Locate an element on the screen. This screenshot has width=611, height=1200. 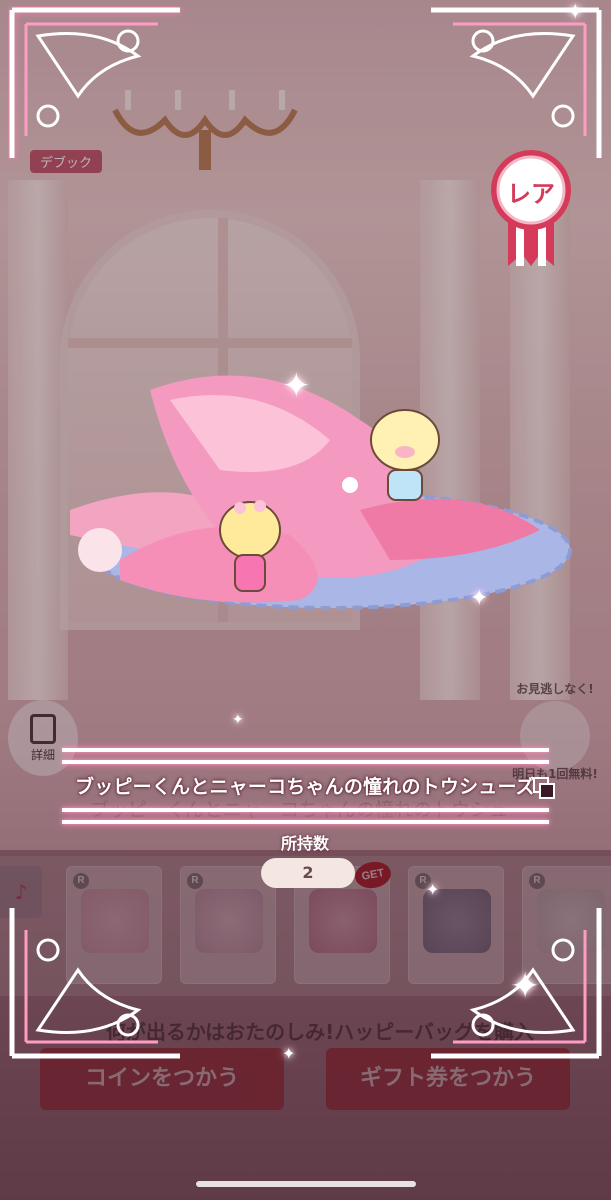
rarity-label: レア is located at coordinates (531, 194).